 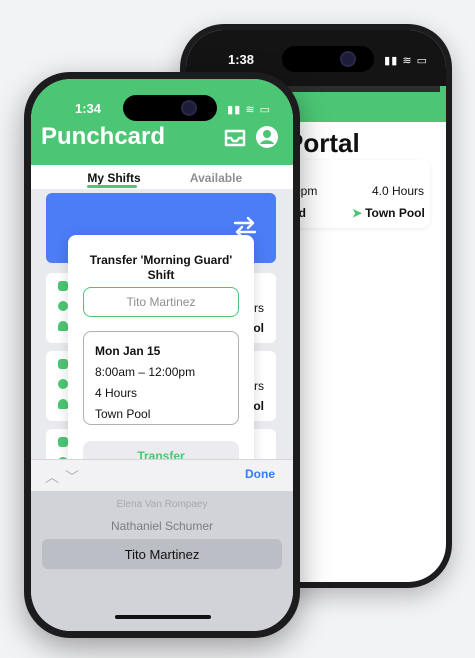 What do you see at coordinates (163, 617) in the screenshot?
I see `home-indicator` at bounding box center [163, 617].